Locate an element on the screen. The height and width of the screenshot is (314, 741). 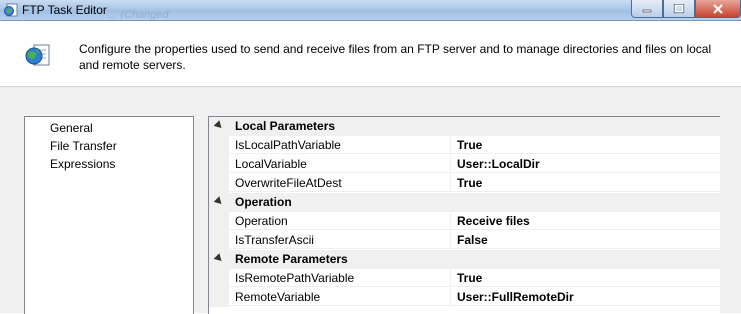
minimize-button is located at coordinates (647, 9).